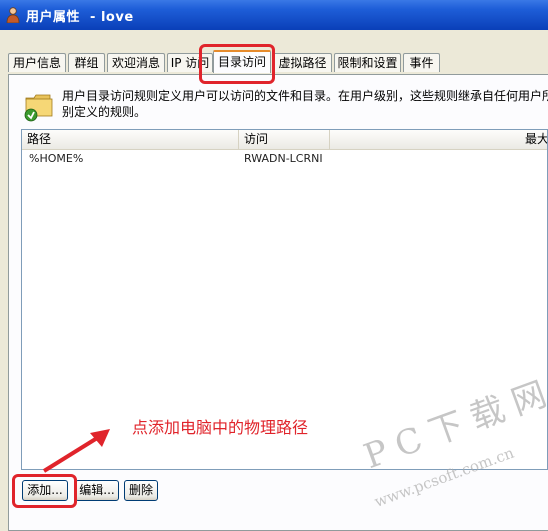 The image size is (548, 531). Describe the element at coordinates (274, 15) in the screenshot. I see `title-bar: 用户属性 - love` at that location.